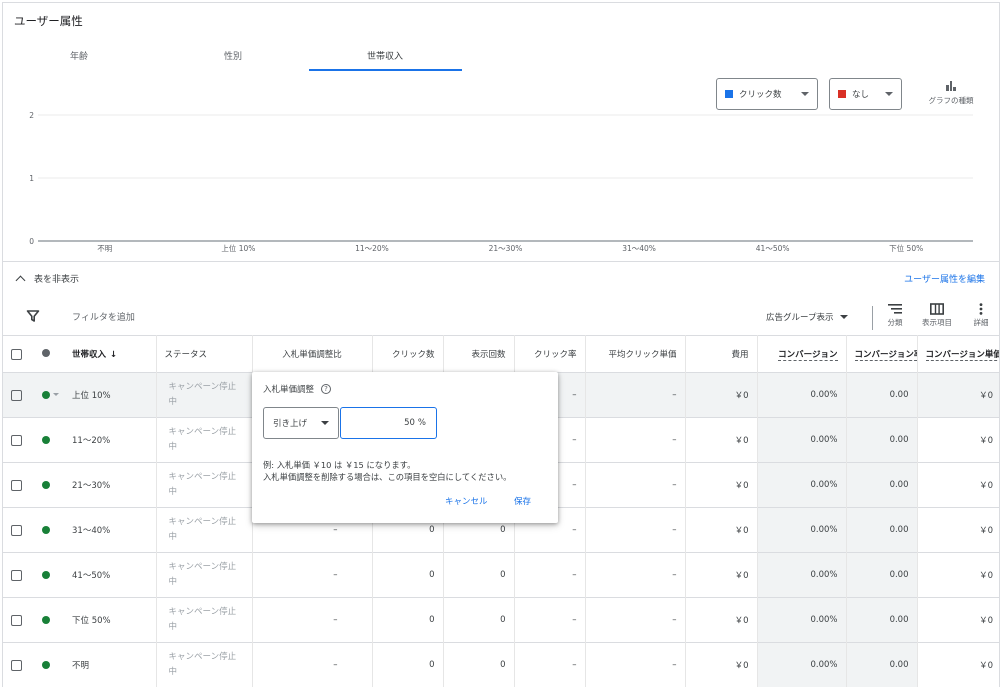  What do you see at coordinates (550, 575) in the screenshot?
I see `ctr-cell: –` at bounding box center [550, 575].